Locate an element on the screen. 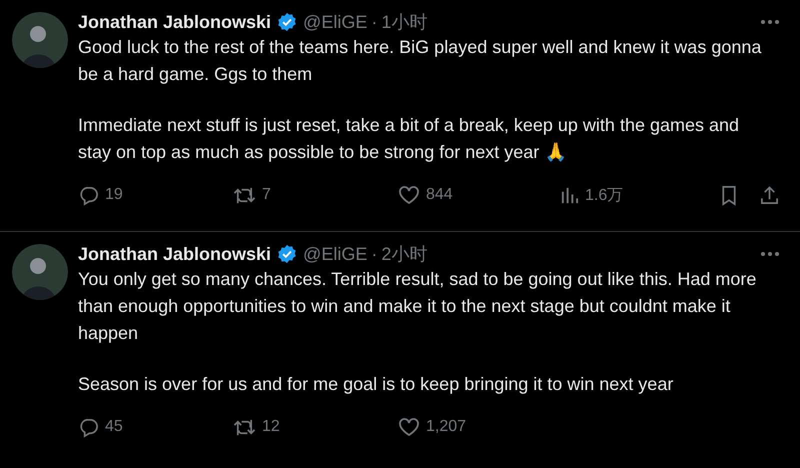 This screenshot has height=468, width=800. tweet-text: Season is over for us and for me goal is to keep bringing it to win next year is located at coordinates (376, 384).